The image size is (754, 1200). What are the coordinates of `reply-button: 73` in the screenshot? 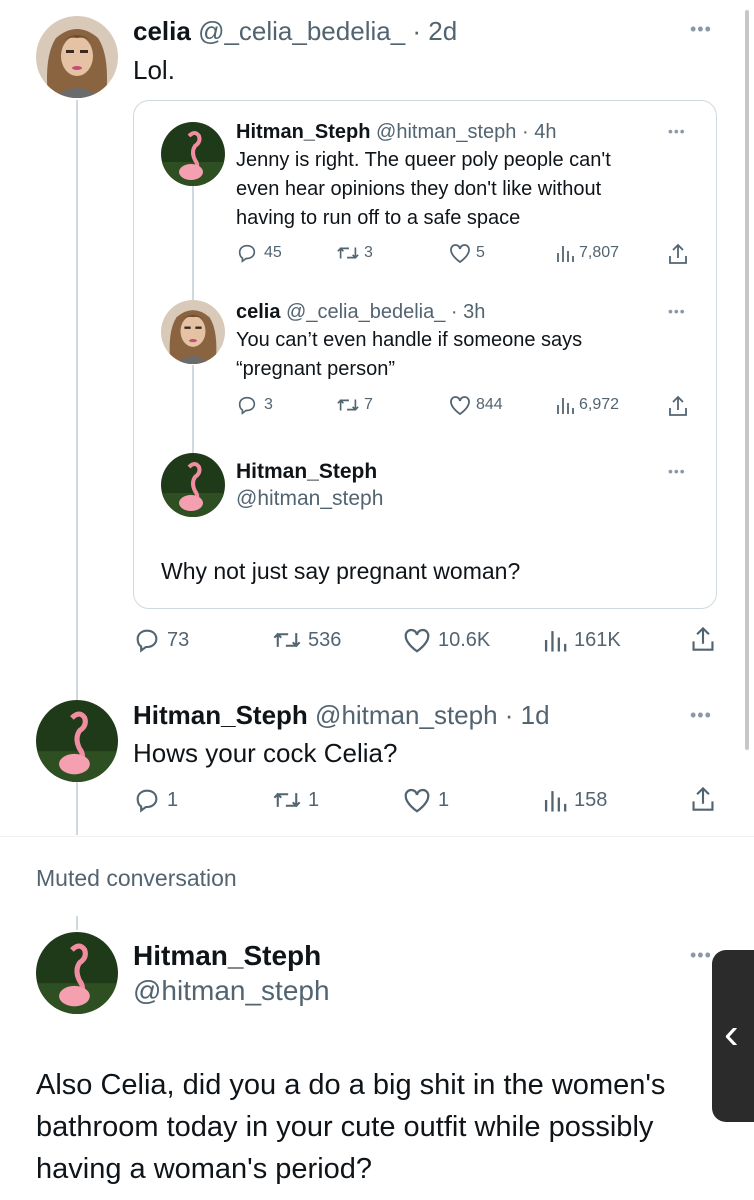 It's located at (161, 640).